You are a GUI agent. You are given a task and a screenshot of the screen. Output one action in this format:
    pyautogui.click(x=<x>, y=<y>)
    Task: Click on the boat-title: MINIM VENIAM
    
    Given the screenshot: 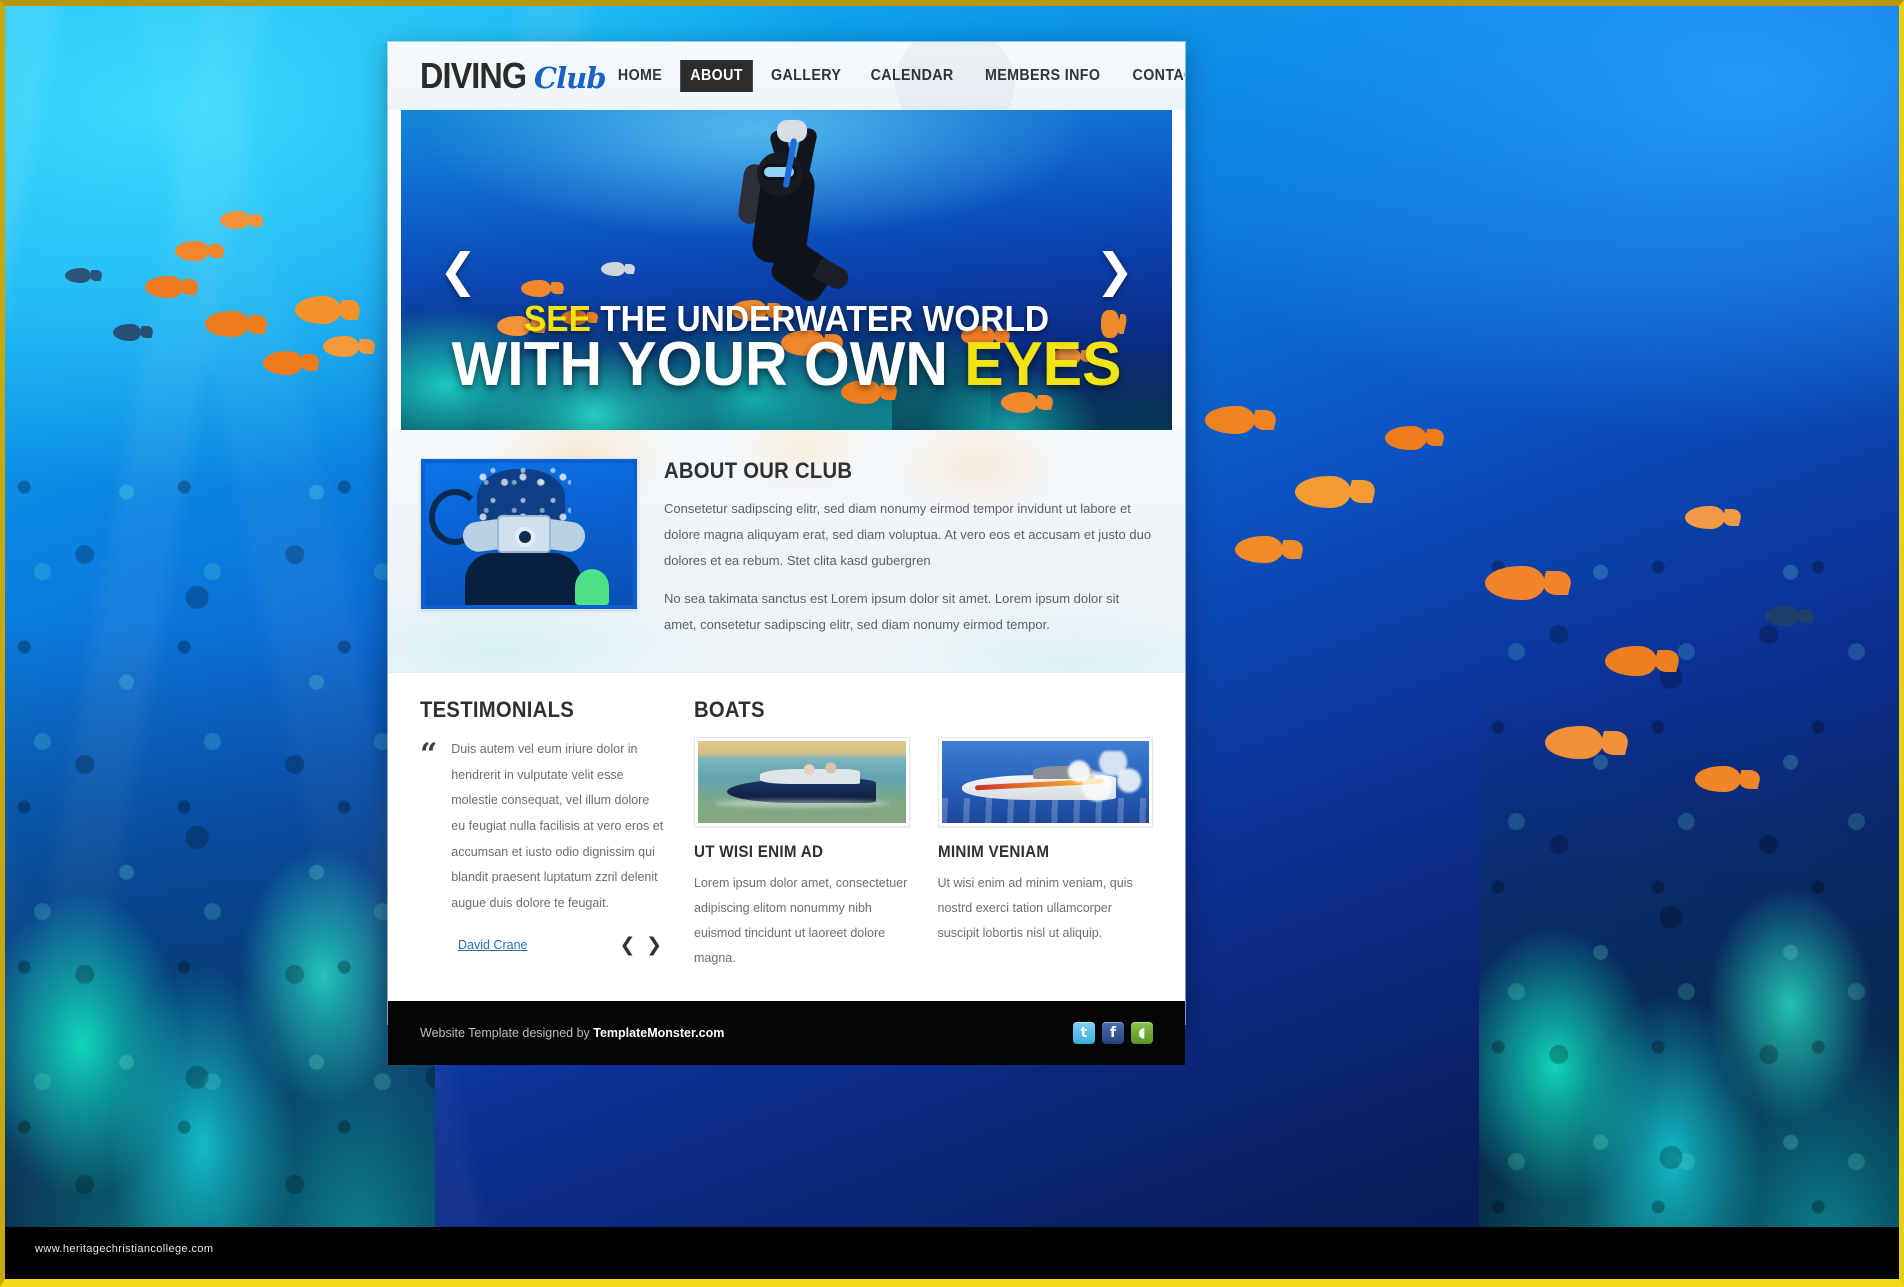 What is the action you would take?
    pyautogui.click(x=993, y=852)
    